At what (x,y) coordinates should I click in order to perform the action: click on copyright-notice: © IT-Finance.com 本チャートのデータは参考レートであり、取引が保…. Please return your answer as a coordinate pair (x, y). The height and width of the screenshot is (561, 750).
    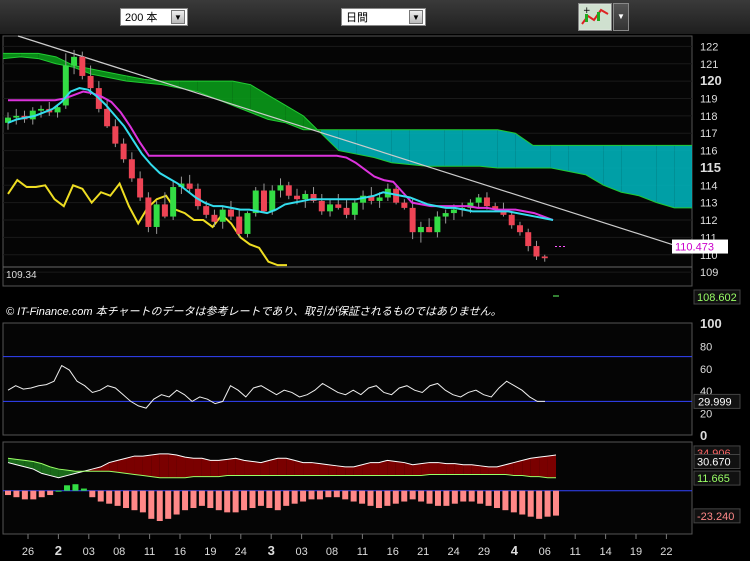
    Looking at the image, I should click on (254, 311).